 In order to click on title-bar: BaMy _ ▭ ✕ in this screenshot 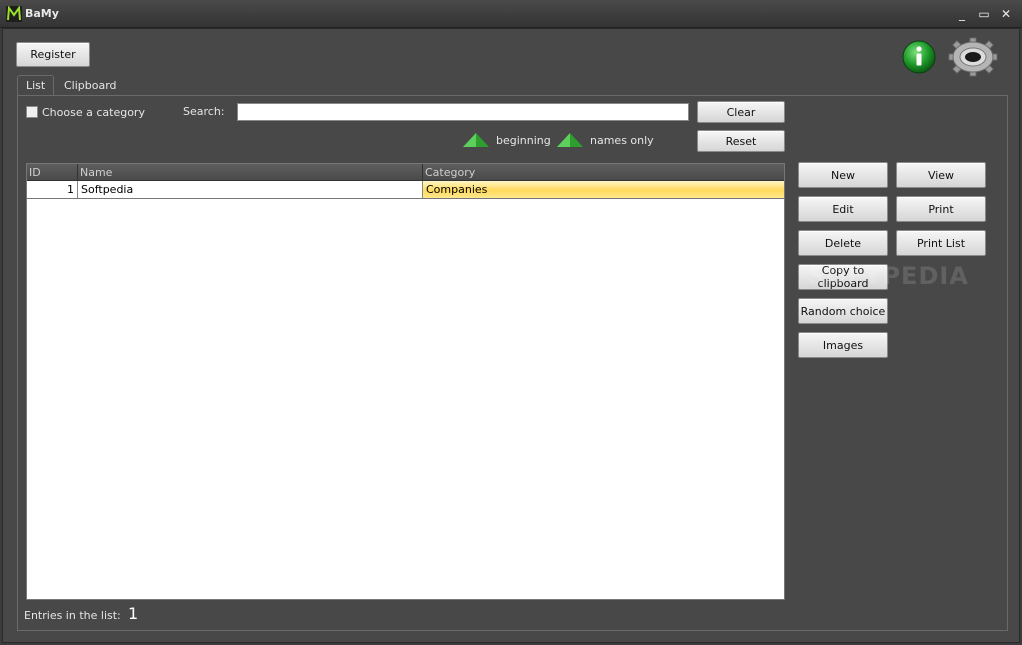, I will do `click(511, 14)`.